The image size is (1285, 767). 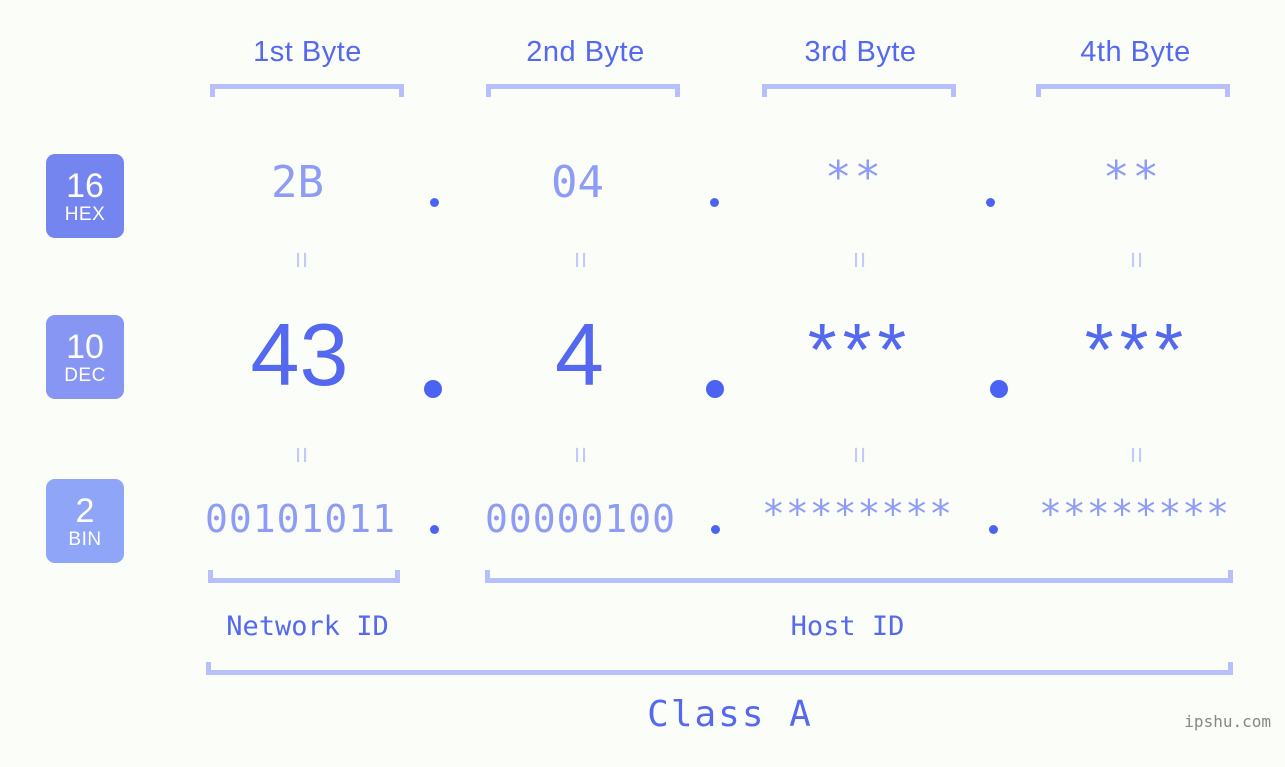 What do you see at coordinates (854, 177) in the screenshot?
I see `hex-byte-3: **` at bounding box center [854, 177].